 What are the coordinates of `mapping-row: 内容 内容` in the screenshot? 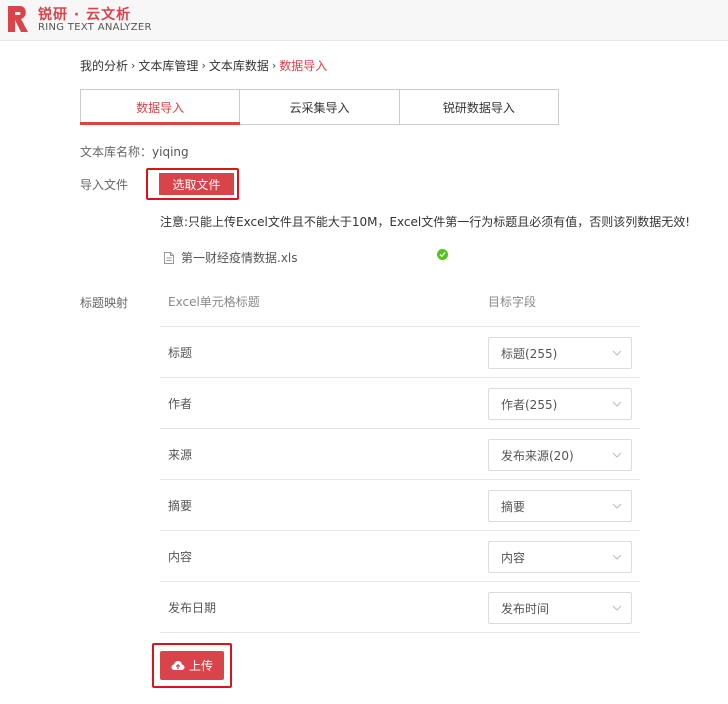 It's located at (400, 556).